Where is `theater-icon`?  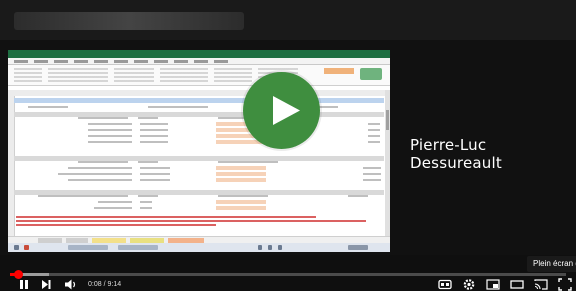 theater-icon is located at coordinates (517, 284).